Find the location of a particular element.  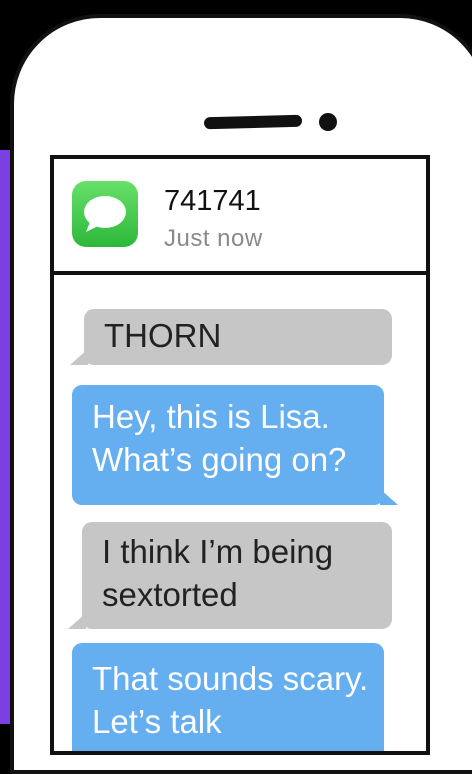

message-text: I think I’m being sextorted is located at coordinates (218, 573).